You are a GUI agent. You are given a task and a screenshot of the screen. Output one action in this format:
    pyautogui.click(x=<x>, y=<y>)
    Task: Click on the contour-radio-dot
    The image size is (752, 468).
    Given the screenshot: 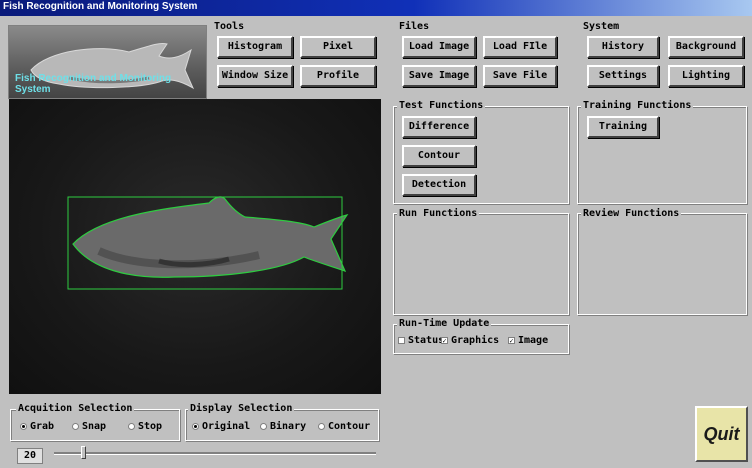 What is the action you would take?
    pyautogui.click(x=321, y=426)
    